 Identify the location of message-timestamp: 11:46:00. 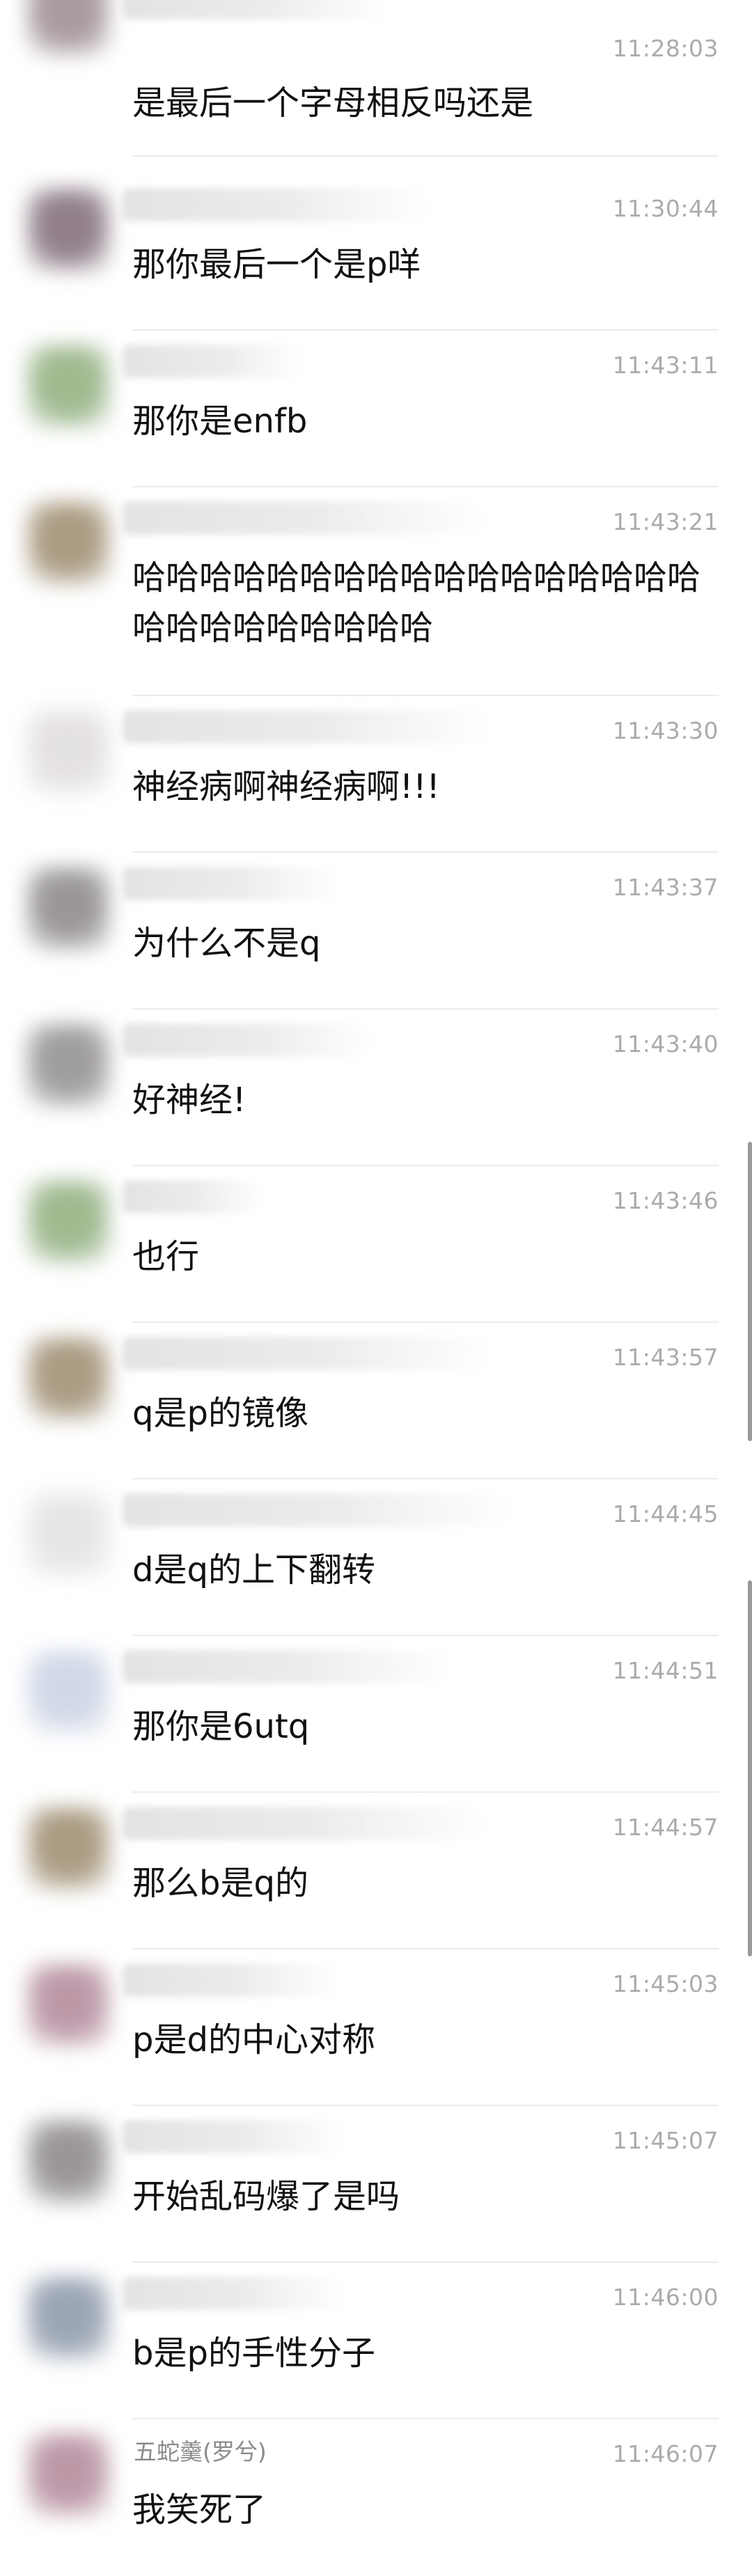
(665, 2297).